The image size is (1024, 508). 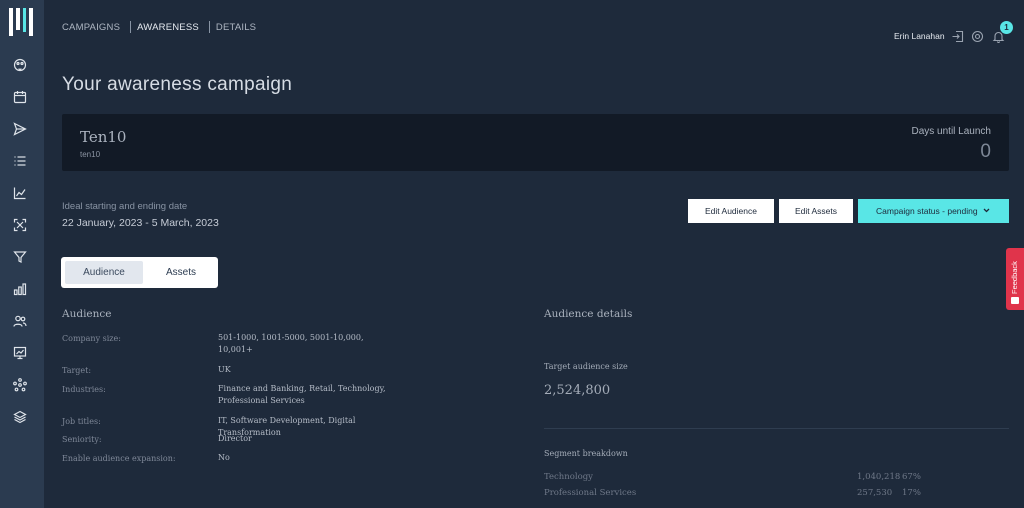 What do you see at coordinates (224, 369) in the screenshot?
I see `audience-value: UK` at bounding box center [224, 369].